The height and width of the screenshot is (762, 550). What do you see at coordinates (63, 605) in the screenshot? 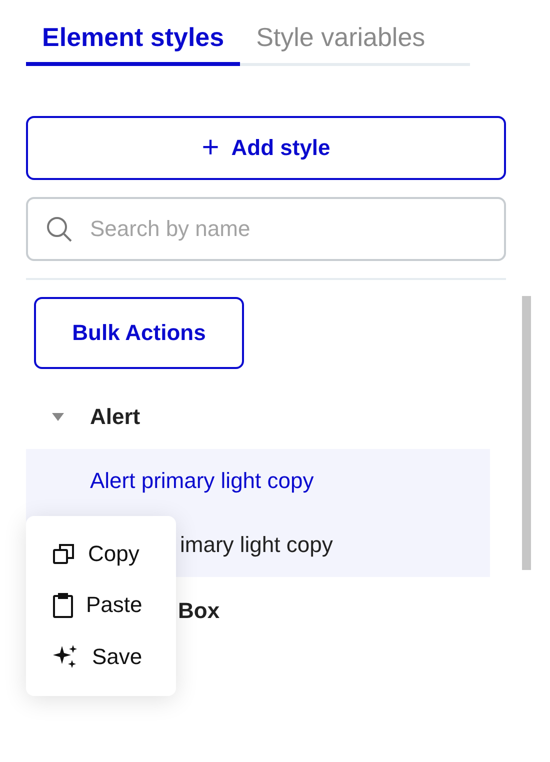
I see `clipboard-icon` at bounding box center [63, 605].